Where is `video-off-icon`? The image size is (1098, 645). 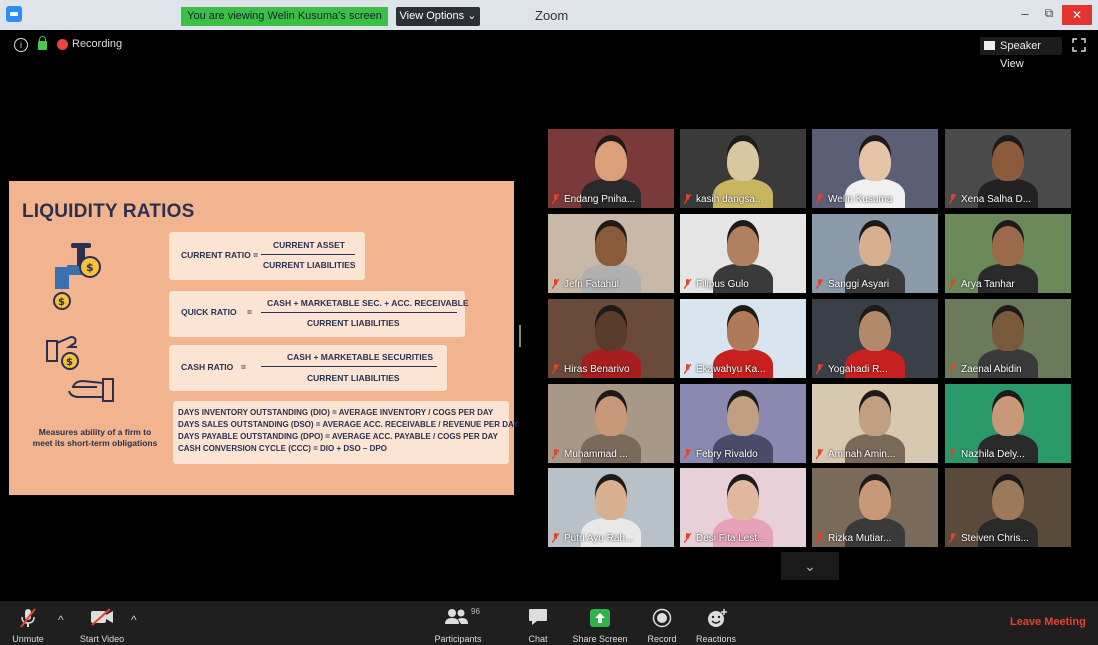
video-off-icon is located at coordinates (102, 617).